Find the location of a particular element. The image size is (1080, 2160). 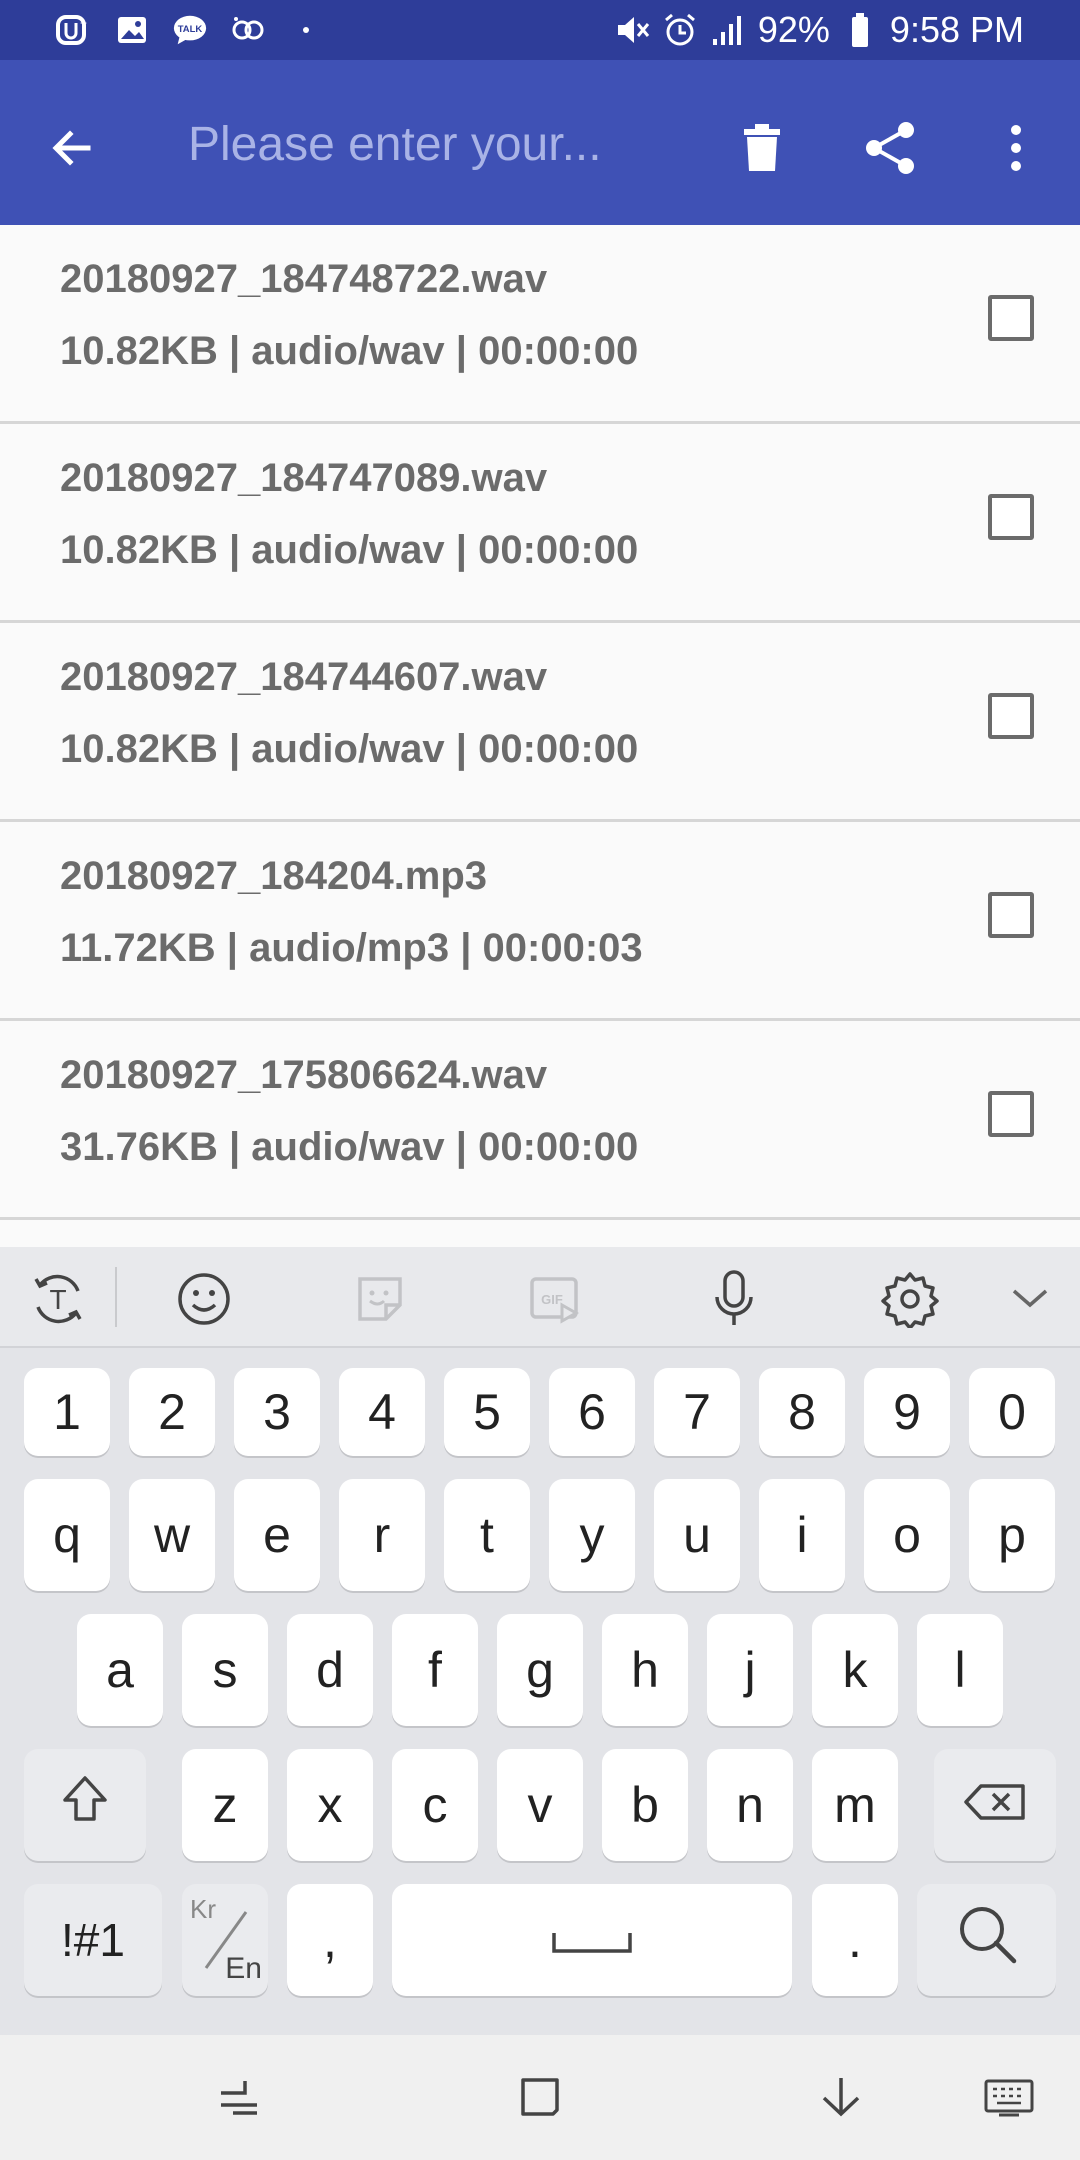

home-icon is located at coordinates (540, 2097).